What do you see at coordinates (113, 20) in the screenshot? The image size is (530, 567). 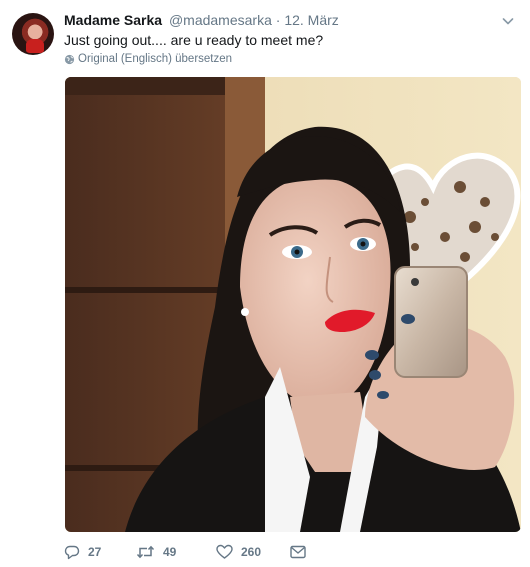 I see `author-name: Madame Sarka` at bounding box center [113, 20].